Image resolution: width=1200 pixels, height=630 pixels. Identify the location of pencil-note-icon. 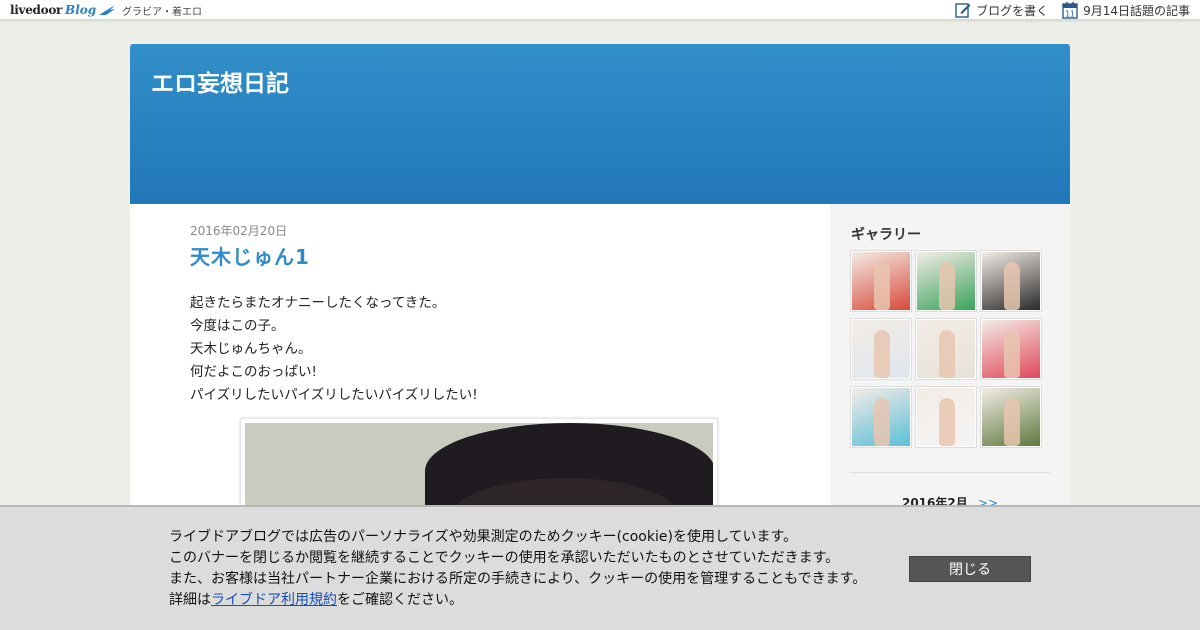
(963, 10).